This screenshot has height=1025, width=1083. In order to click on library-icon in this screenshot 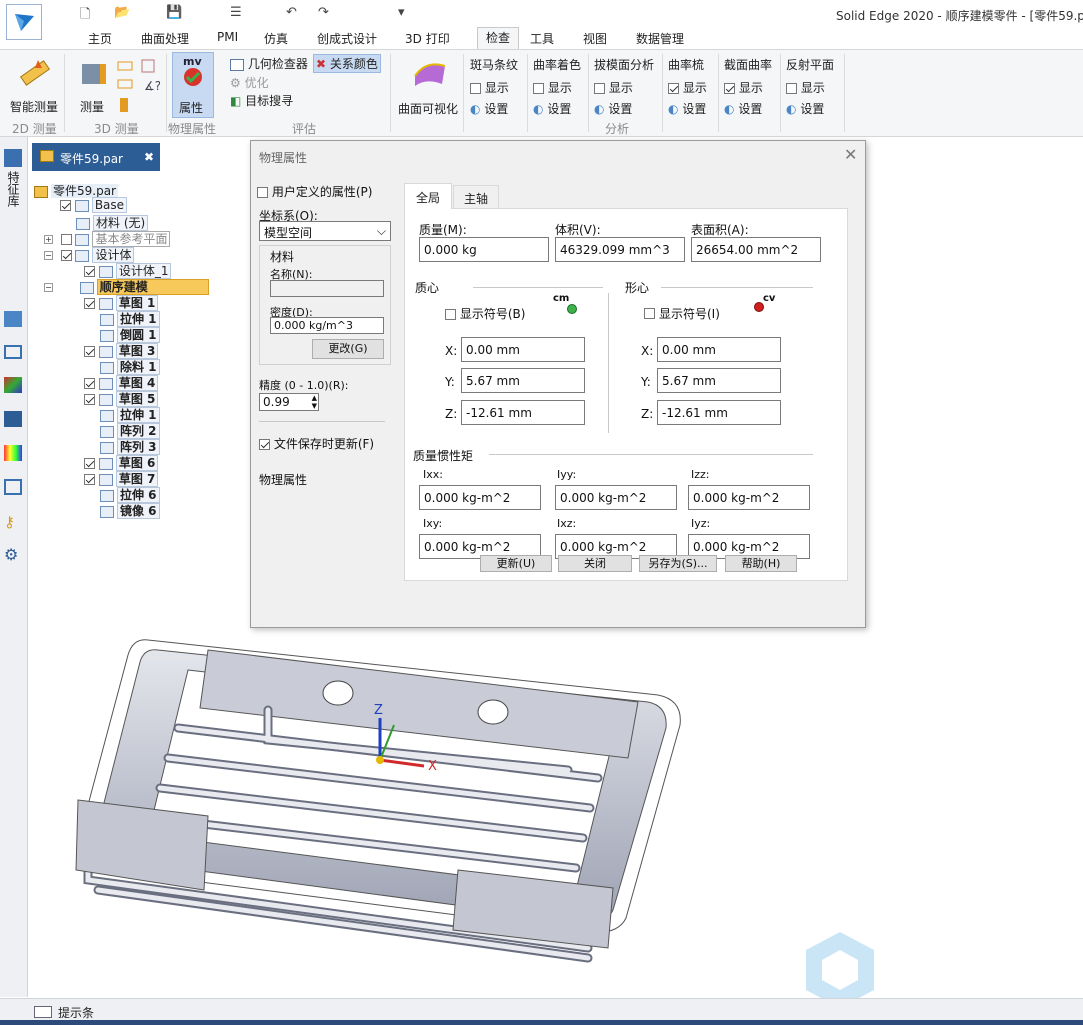, I will do `click(13, 487)`.